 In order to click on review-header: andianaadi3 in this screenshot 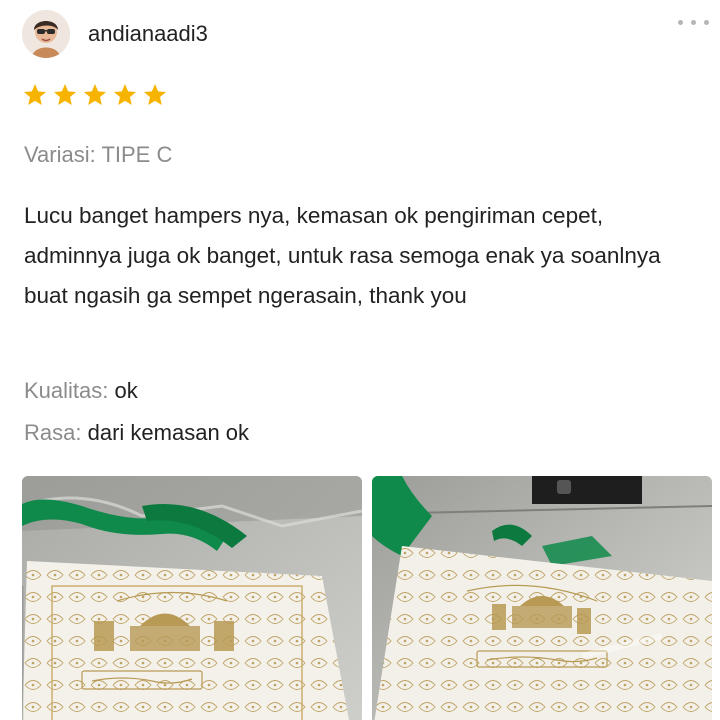, I will do `click(367, 34)`.